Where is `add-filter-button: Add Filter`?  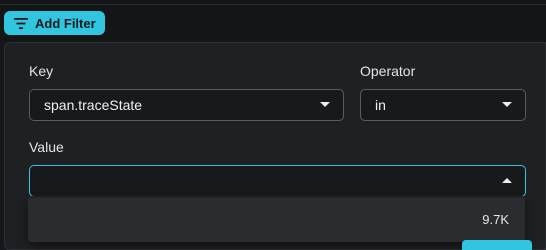 add-filter-button: Add Filter is located at coordinates (54, 23).